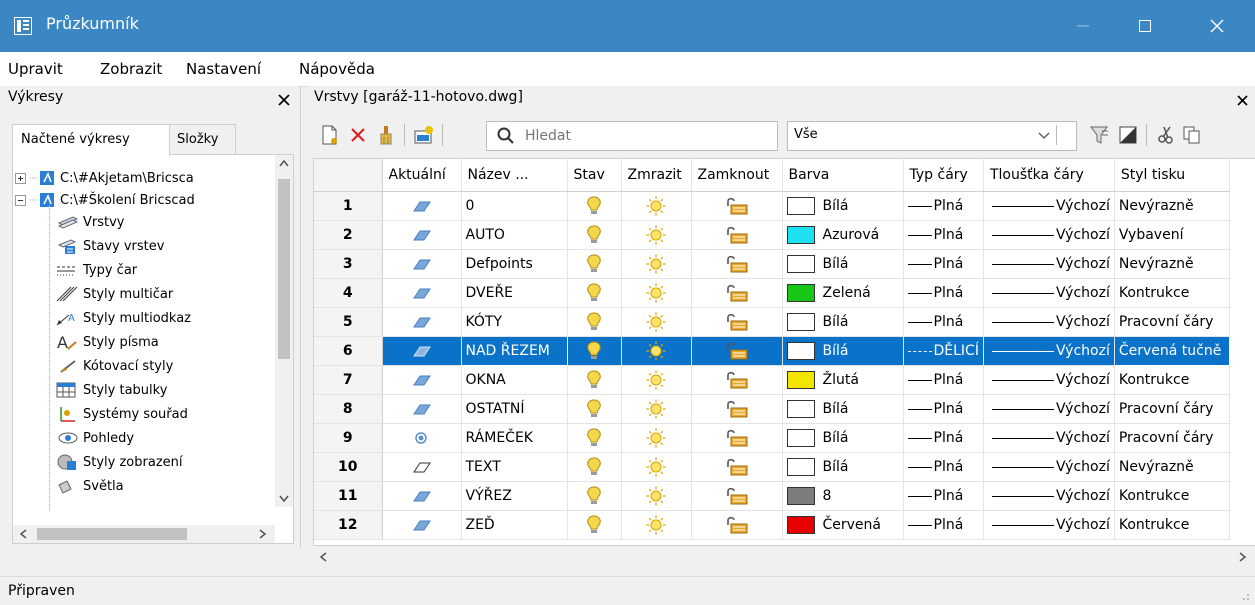  What do you see at coordinates (88, 486) in the screenshot?
I see `tree-item-lights: Světla` at bounding box center [88, 486].